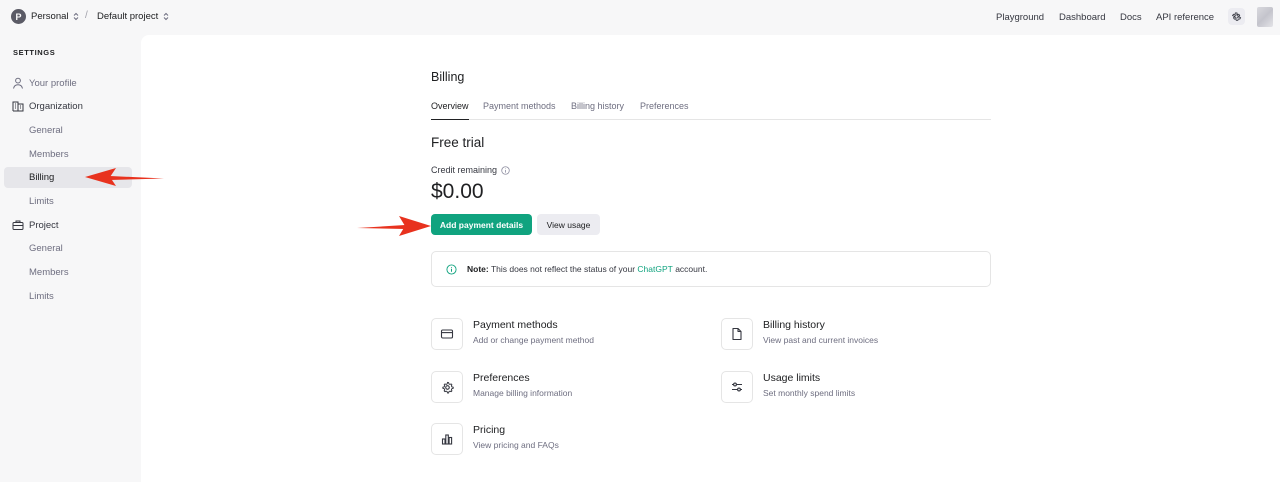  Describe the element at coordinates (478, 269) in the screenshot. I see `note-label: Note:` at that location.